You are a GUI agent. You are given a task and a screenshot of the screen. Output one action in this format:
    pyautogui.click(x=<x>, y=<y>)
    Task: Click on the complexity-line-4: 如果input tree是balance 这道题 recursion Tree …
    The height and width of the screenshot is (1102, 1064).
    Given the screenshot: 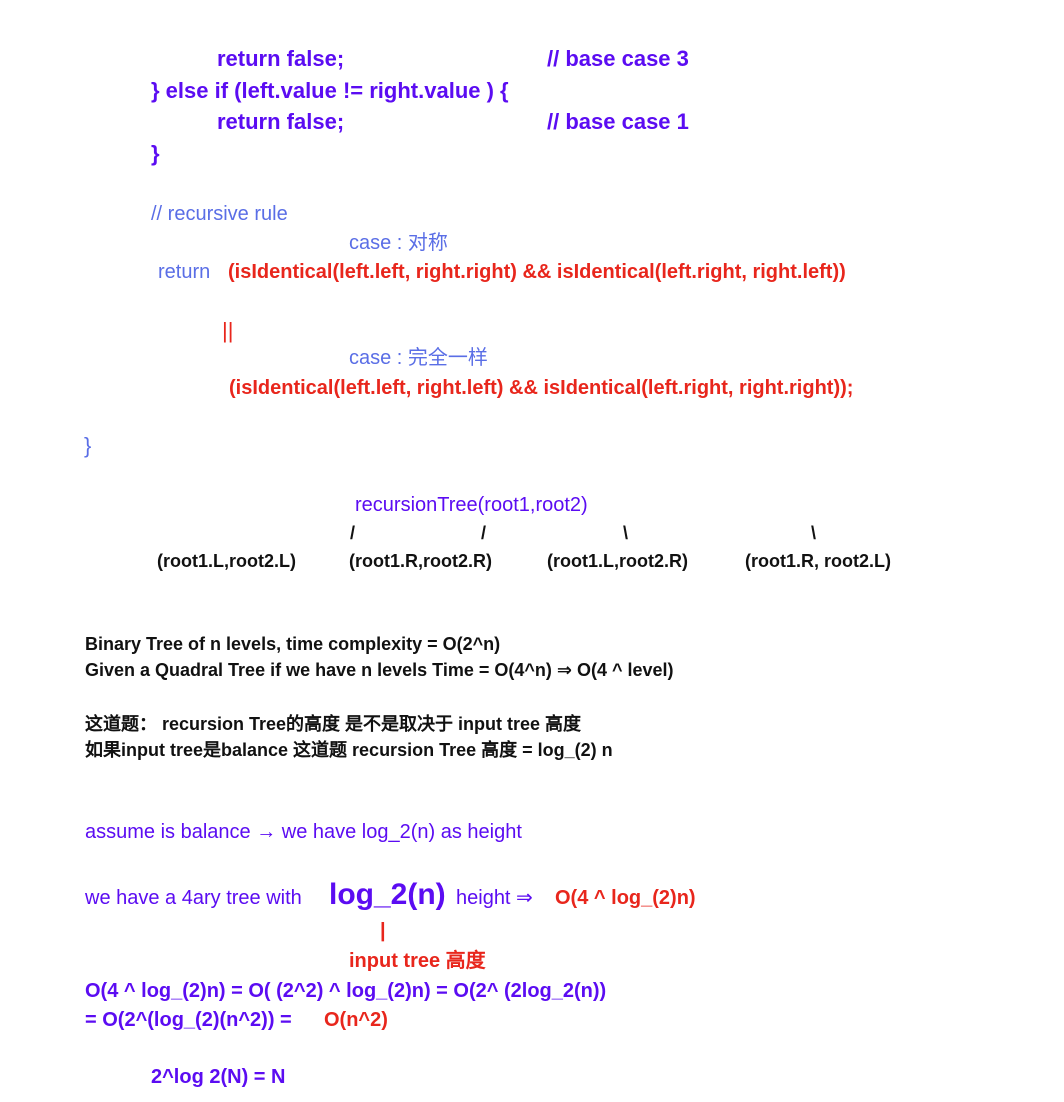 What is the action you would take?
    pyautogui.click(x=349, y=750)
    